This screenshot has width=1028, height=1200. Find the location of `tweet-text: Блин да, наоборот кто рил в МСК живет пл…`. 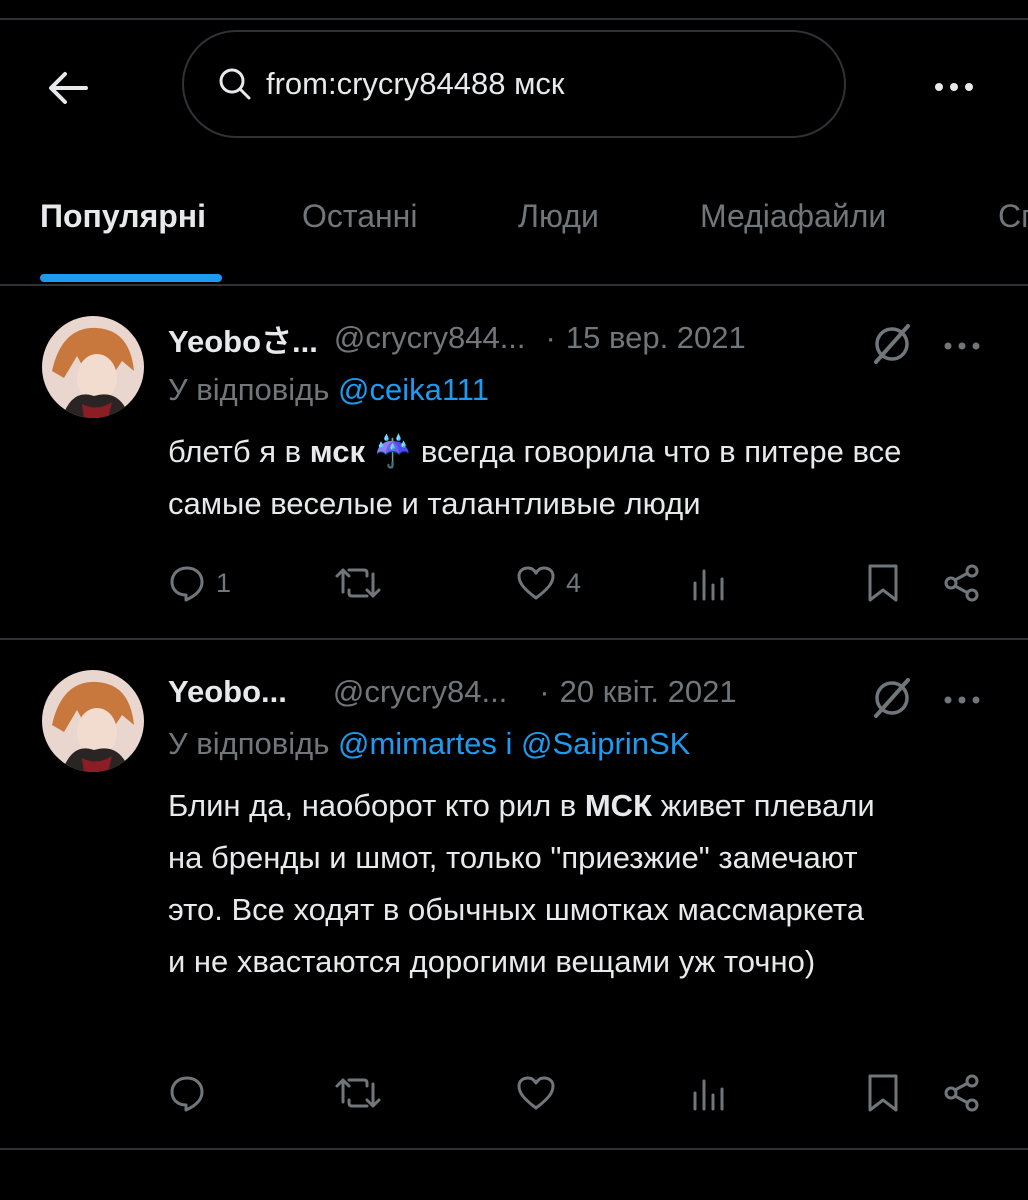

tweet-text: Блин да, наоборот кто рил в МСК живет пл… is located at coordinates (528, 884).